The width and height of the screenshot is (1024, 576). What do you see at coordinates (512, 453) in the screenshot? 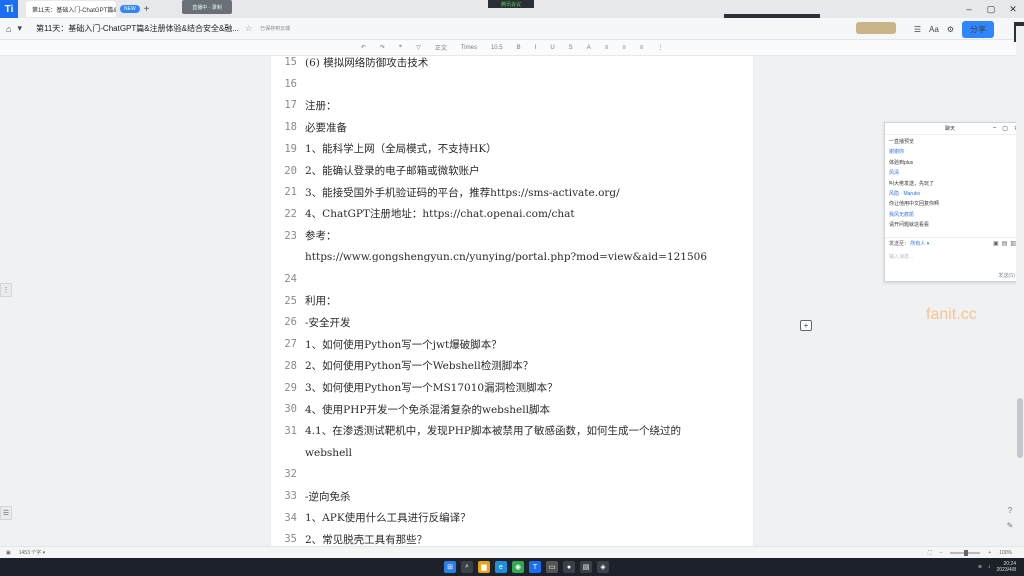
I see `document-line: webshell` at bounding box center [512, 453].